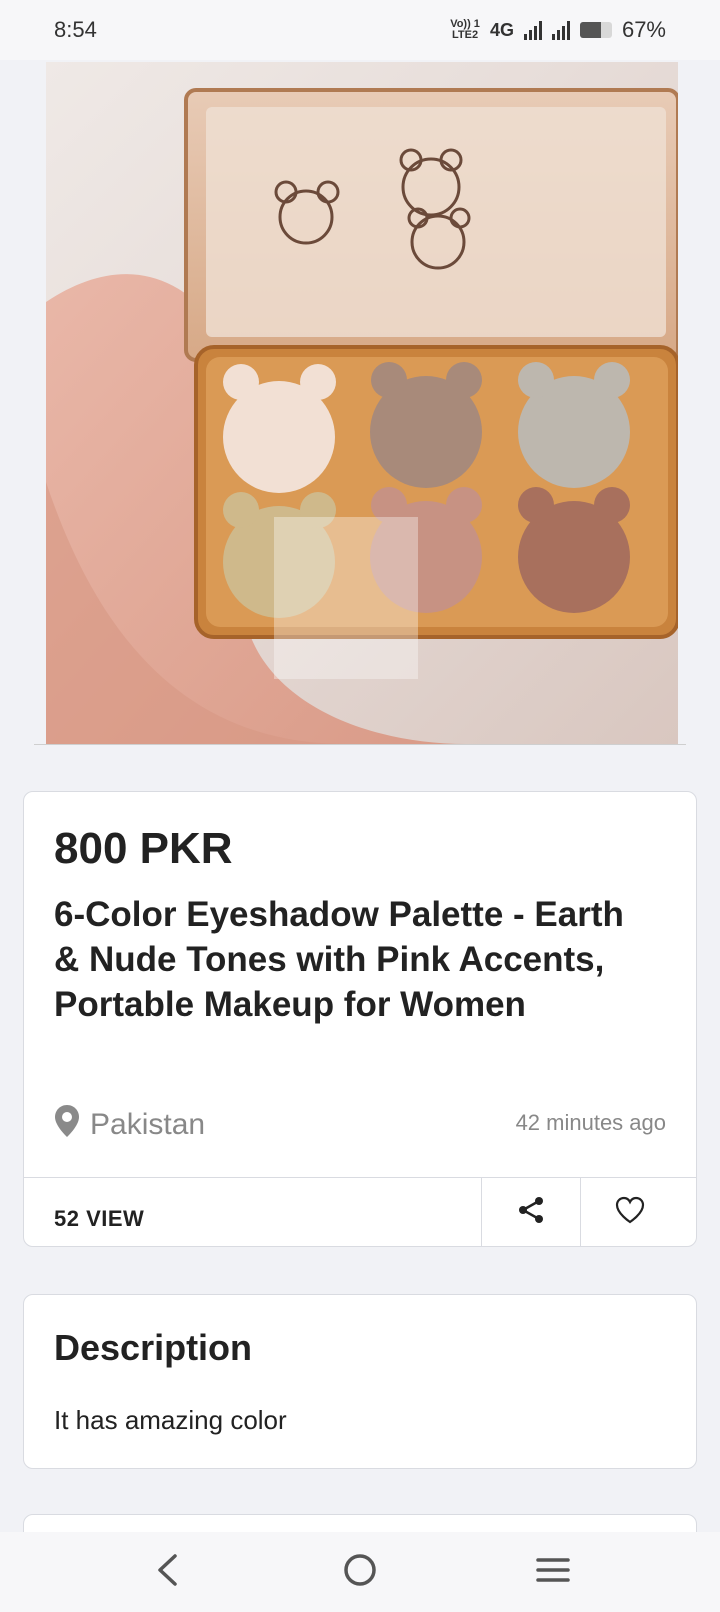  What do you see at coordinates (153, 1347) in the screenshot?
I see `description-heading: Description` at bounding box center [153, 1347].